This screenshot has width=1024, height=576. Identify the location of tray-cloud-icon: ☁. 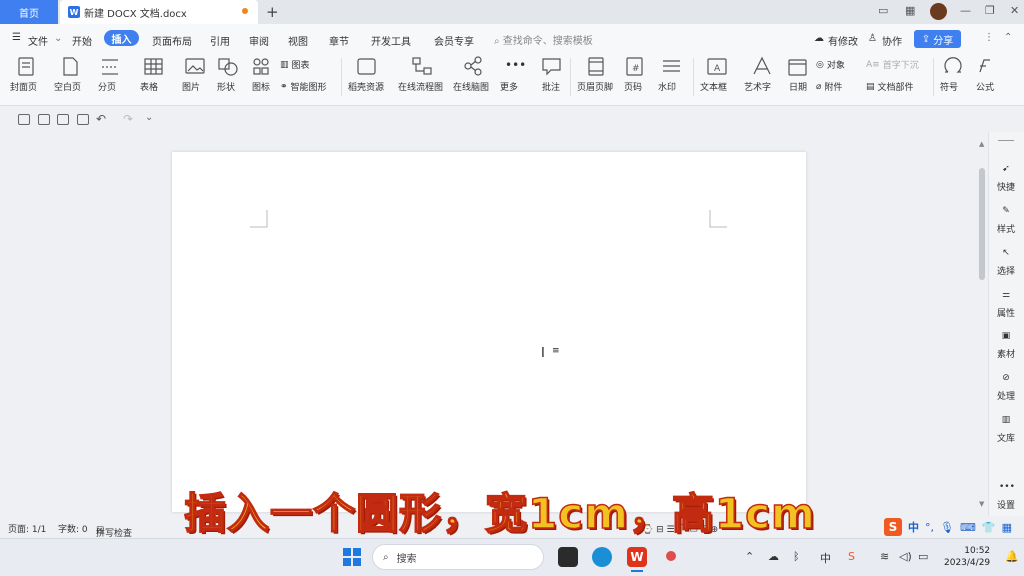
(773, 556).